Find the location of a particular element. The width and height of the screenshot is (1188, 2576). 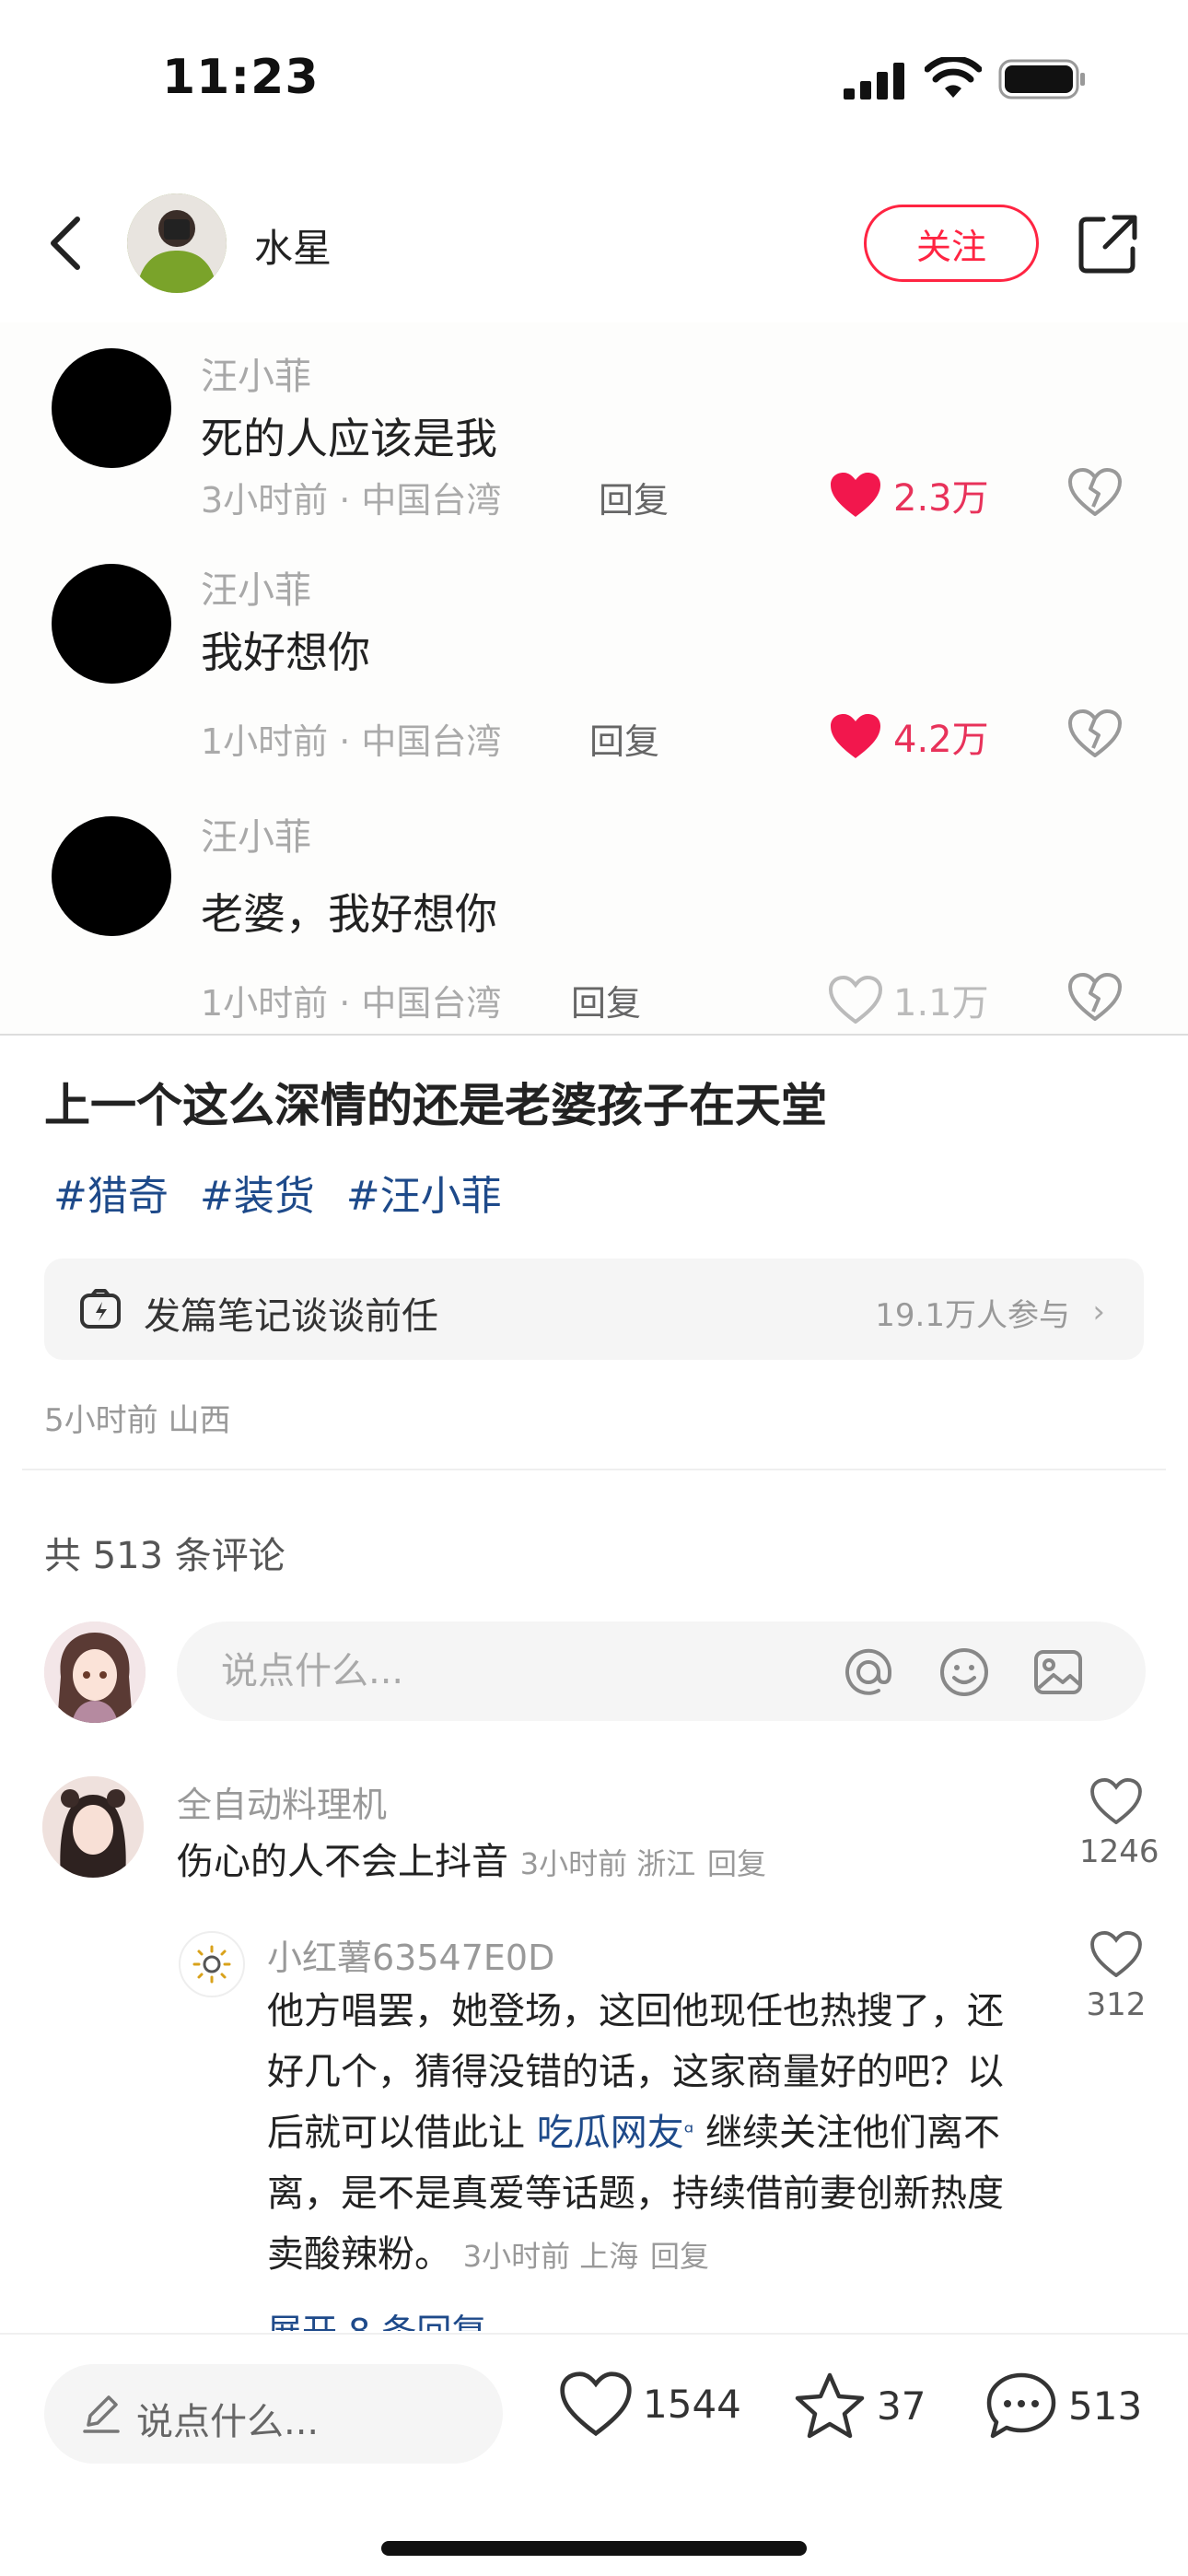

comment-like-button: 312 is located at coordinates (1116, 1977).